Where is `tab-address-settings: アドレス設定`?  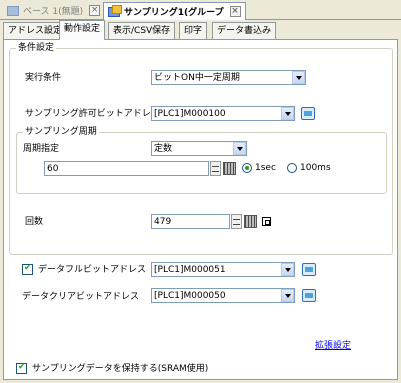
tab-address-settings: アドレス設定 is located at coordinates (35, 30).